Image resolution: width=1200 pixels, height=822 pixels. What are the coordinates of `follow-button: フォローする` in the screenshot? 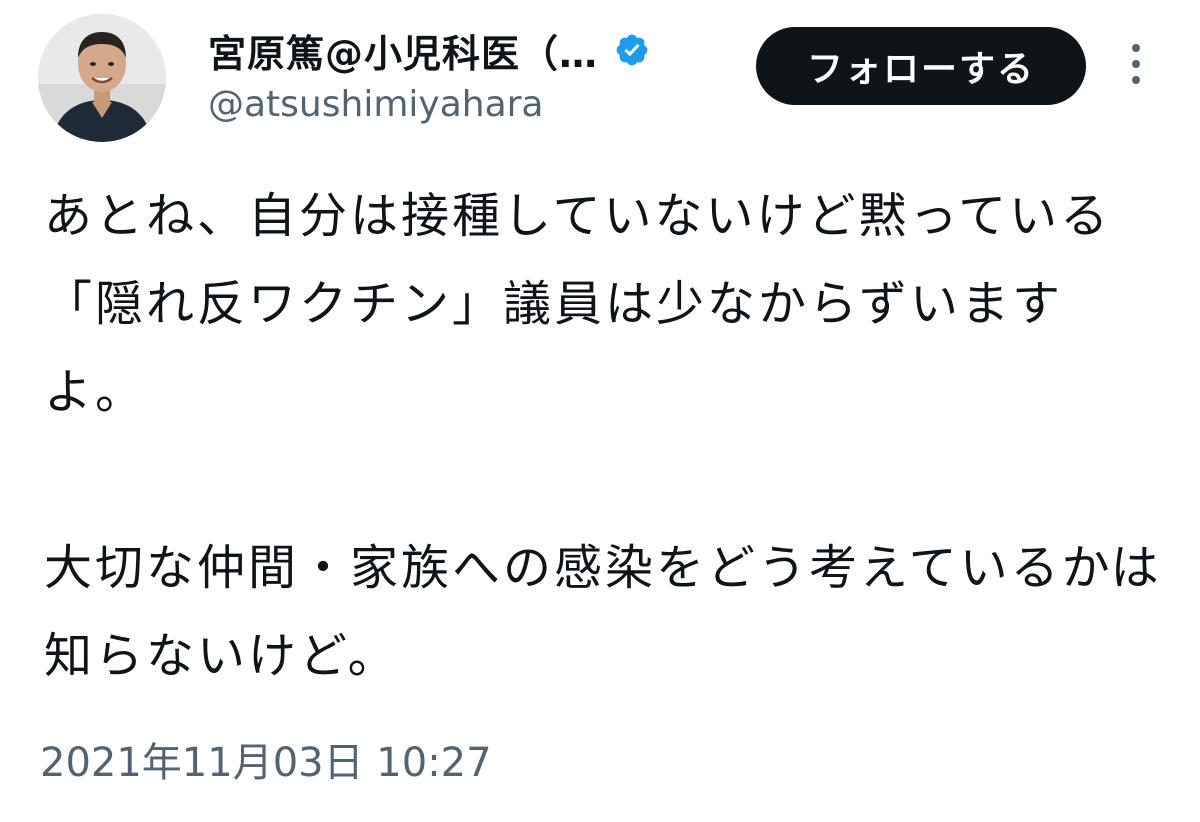 It's located at (921, 66).